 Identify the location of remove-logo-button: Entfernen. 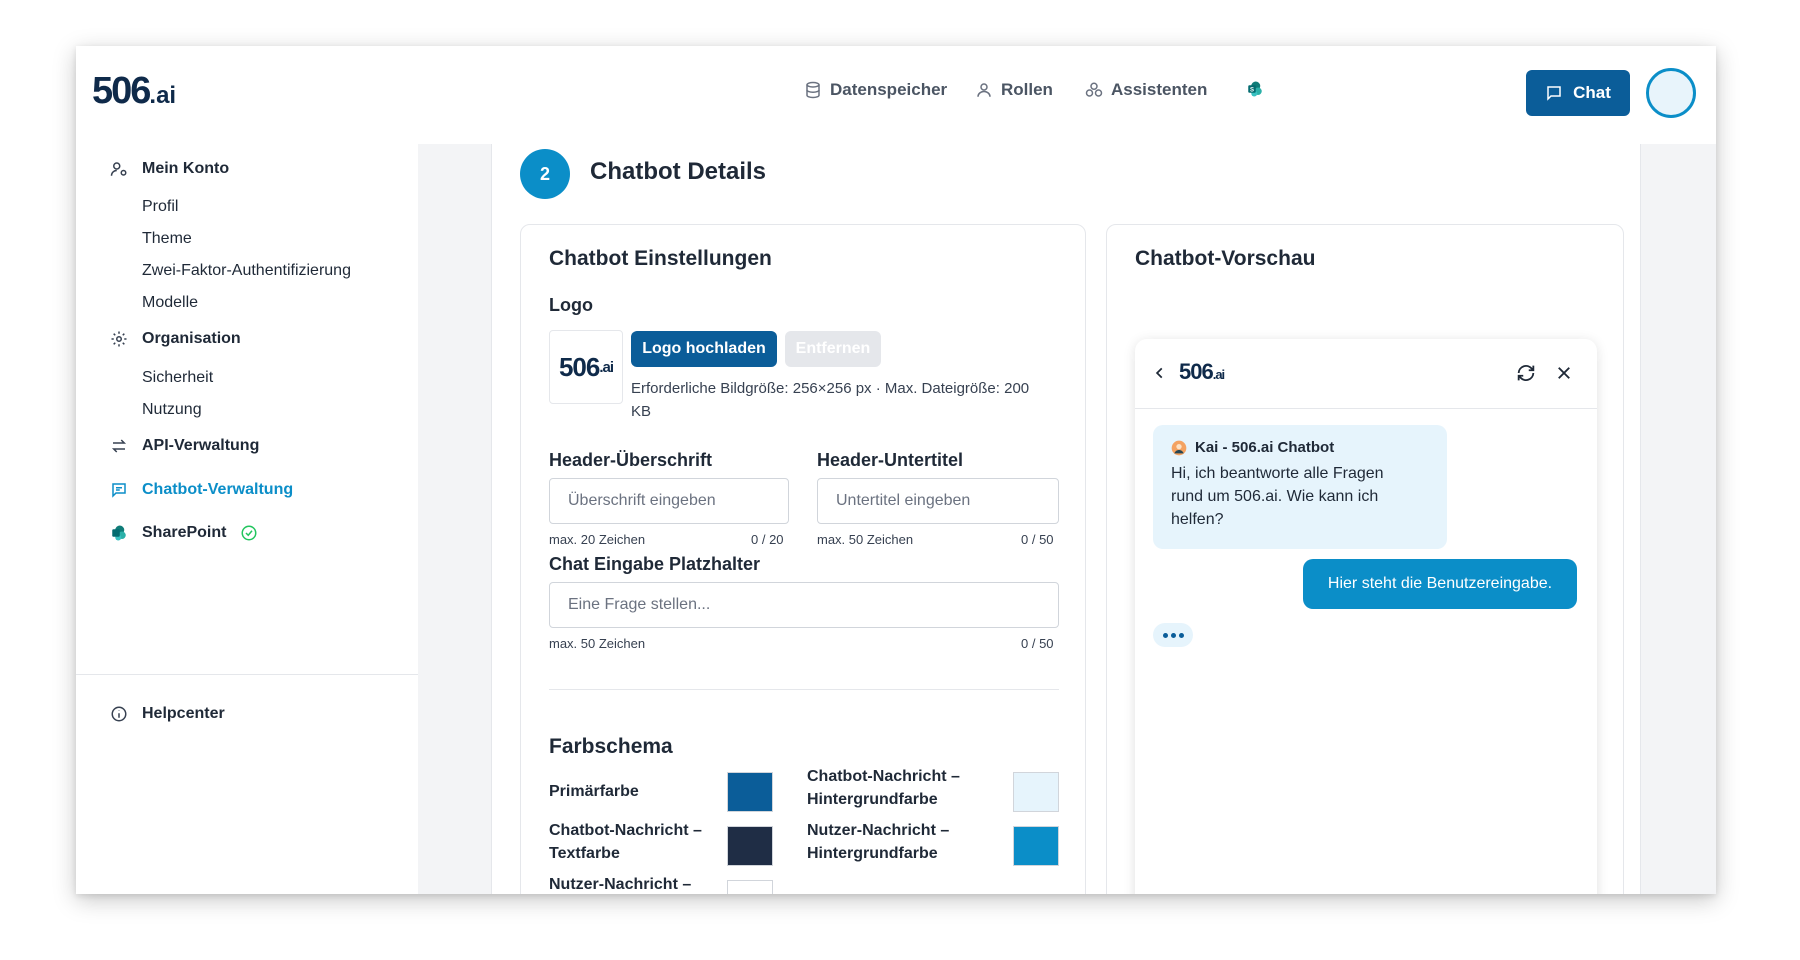
(833, 349).